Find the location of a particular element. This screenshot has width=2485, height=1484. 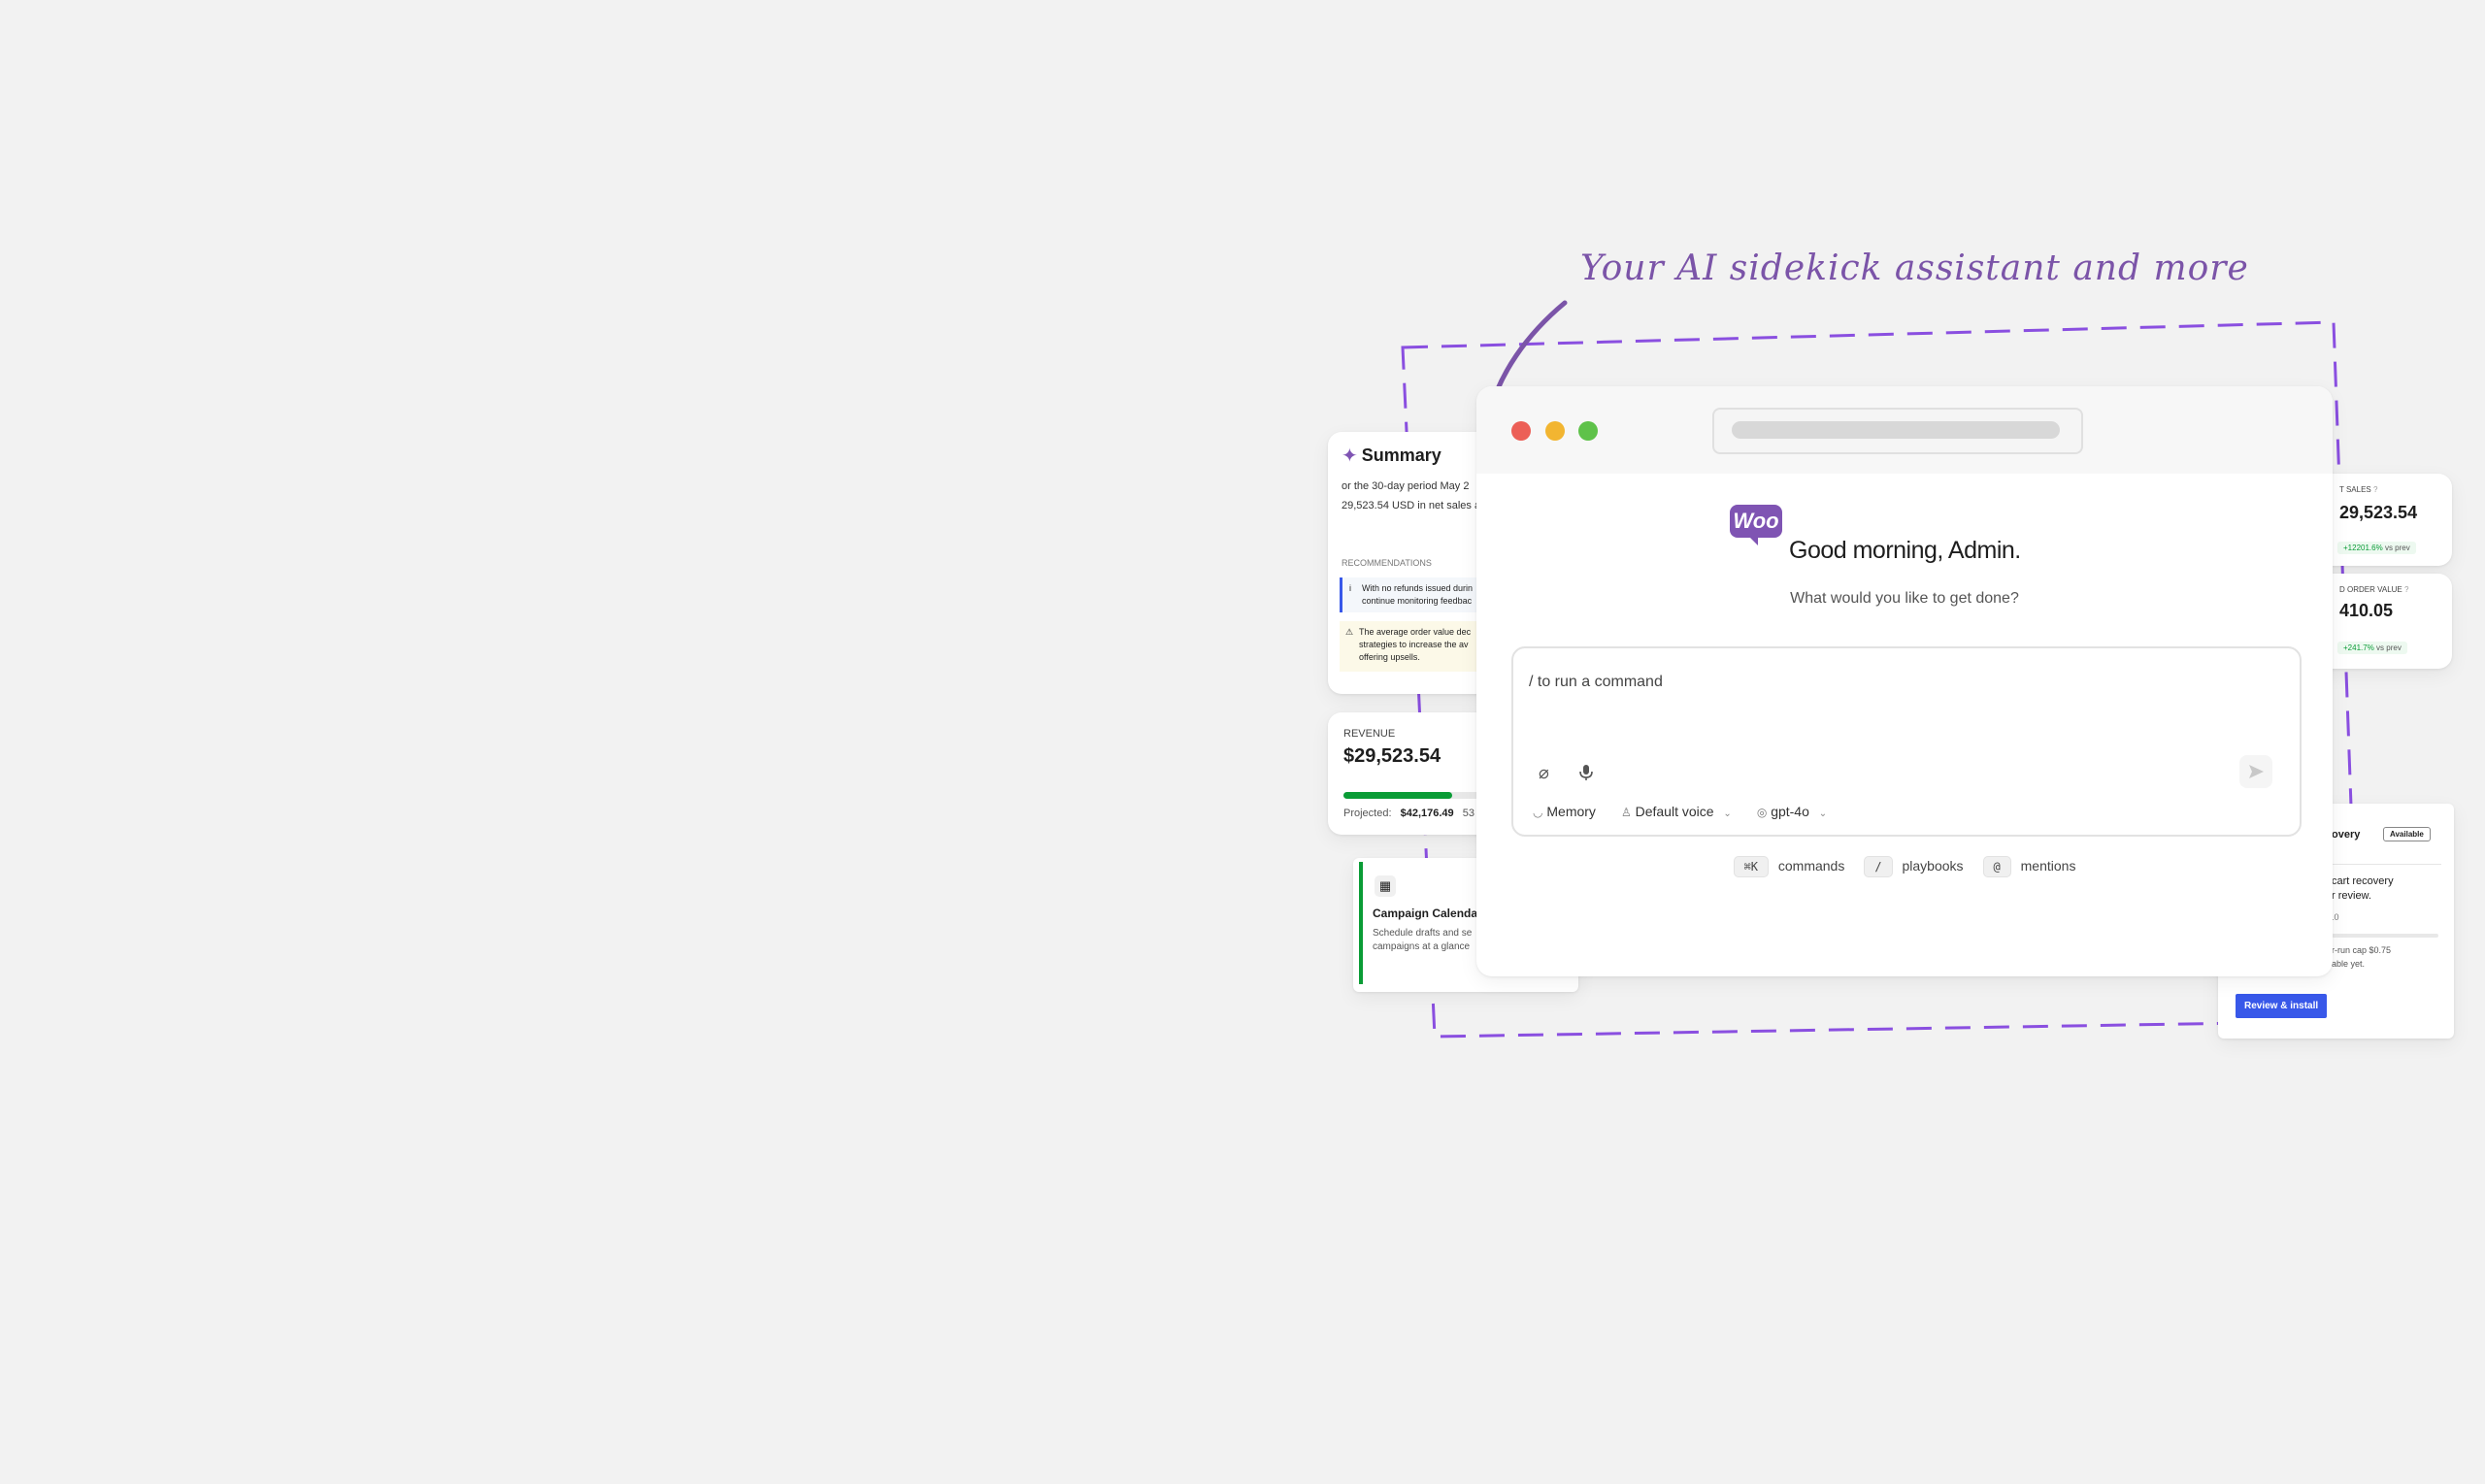

recovery-title: overy is located at coordinates (2346, 835).